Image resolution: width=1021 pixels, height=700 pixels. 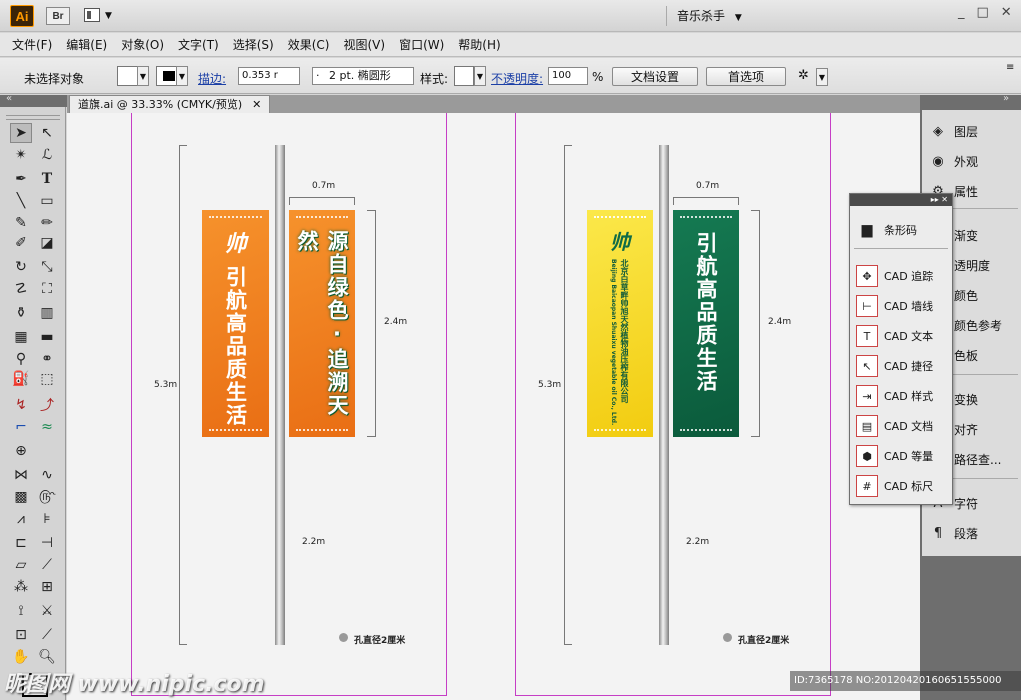 I want to click on spiral-tool-icon: ௹, so click(x=47, y=497).